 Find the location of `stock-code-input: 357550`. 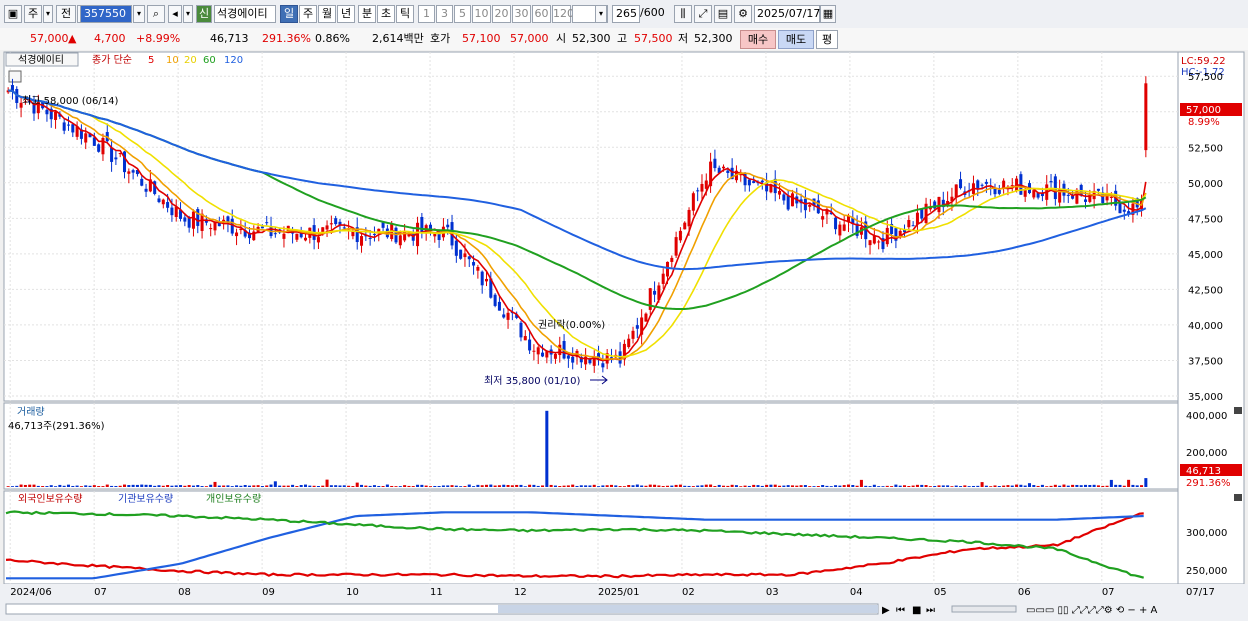

stock-code-input: 357550 is located at coordinates (106, 14).